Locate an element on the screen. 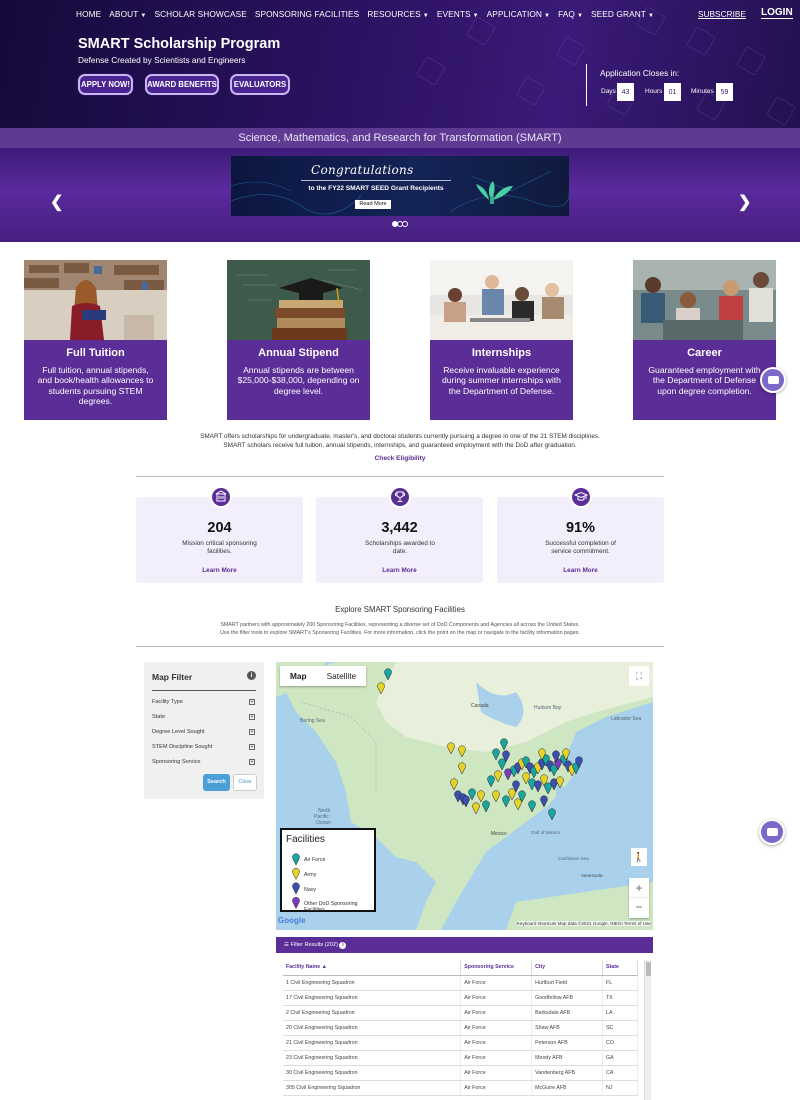 This screenshot has height=1100, width=800. legend-item-air-force: Air Force is located at coordinates (315, 860).